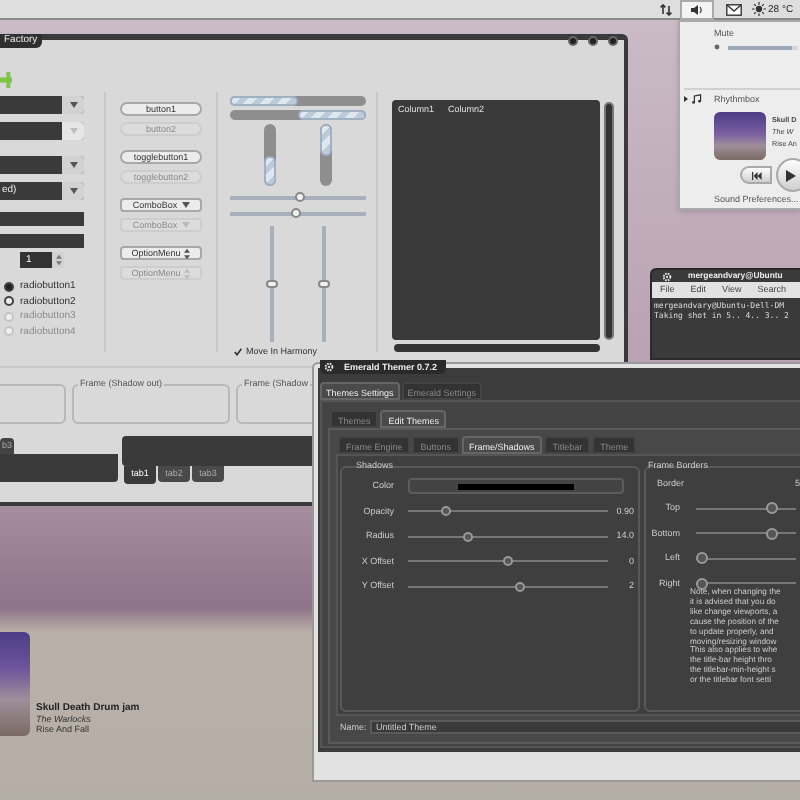 This screenshot has width=800, height=800. Describe the element at coordinates (697, 99) in the screenshot. I see `music-note-icon` at that location.